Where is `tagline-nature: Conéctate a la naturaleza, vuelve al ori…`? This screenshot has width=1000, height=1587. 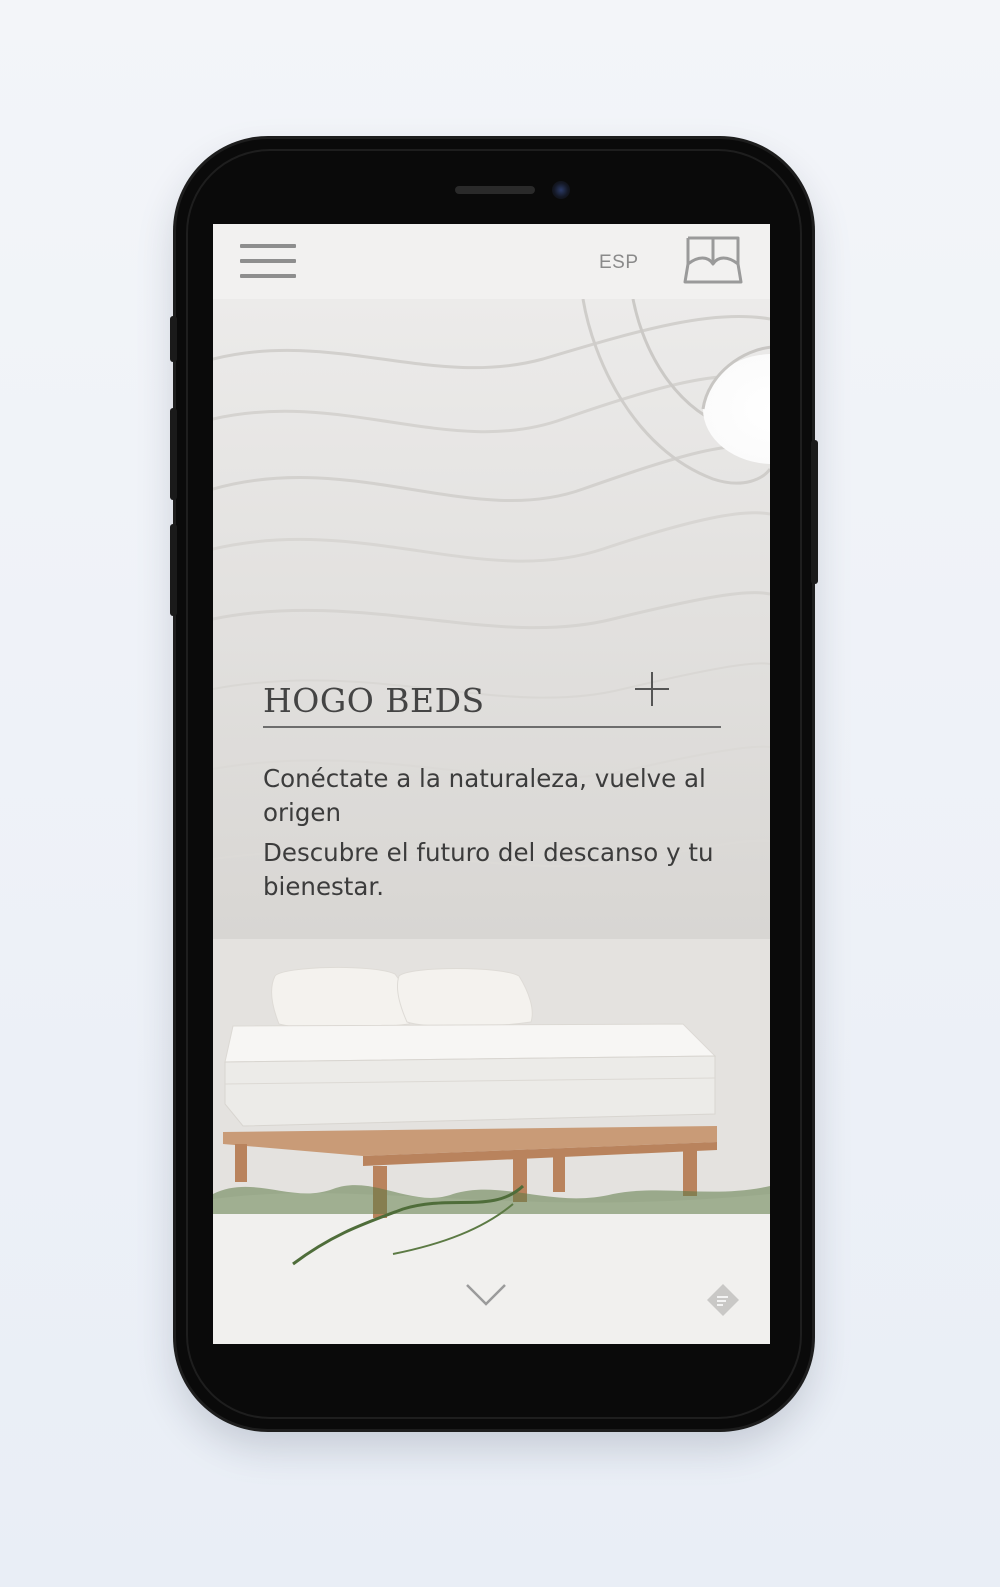
tagline-nature: Conéctate a la naturaleza, vuelve al ori… is located at coordinates (484, 795).